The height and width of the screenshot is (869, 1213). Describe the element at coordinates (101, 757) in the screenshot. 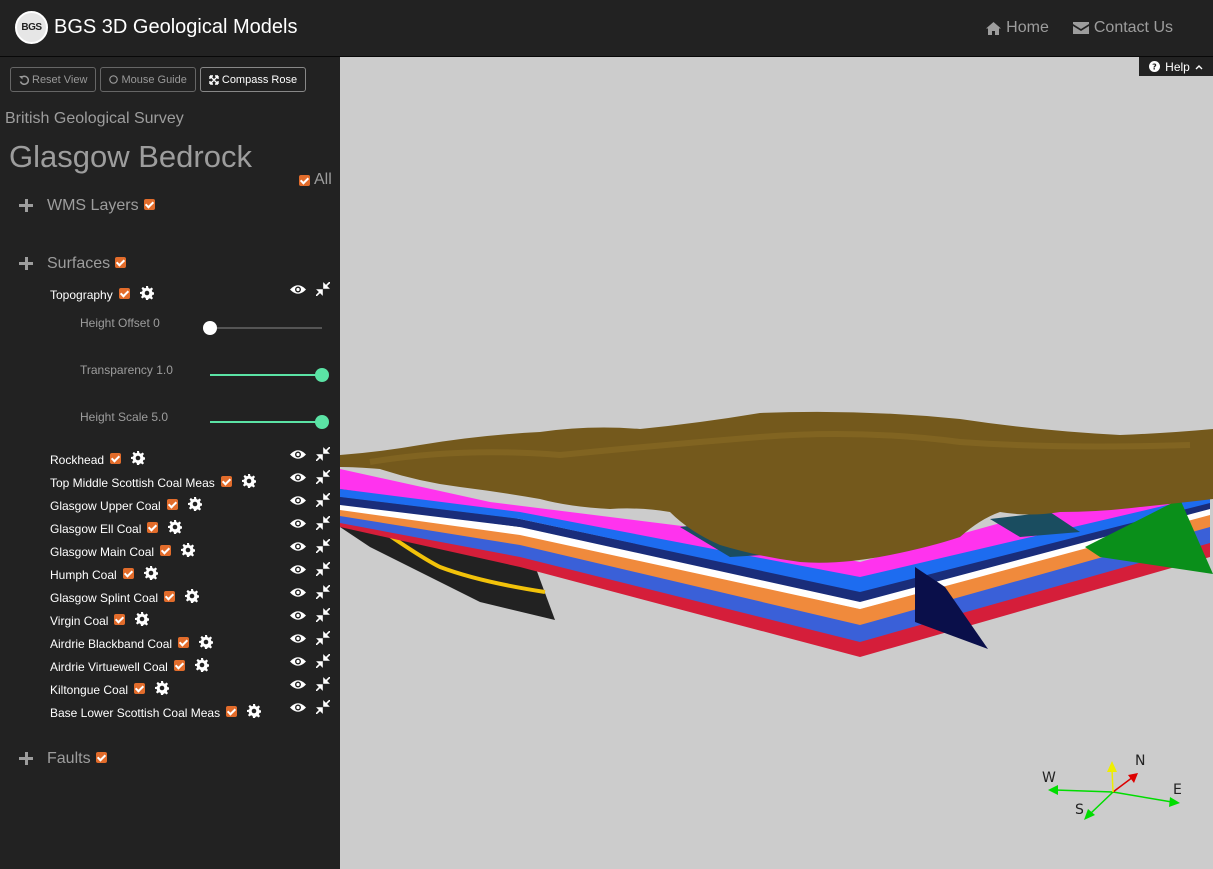

I see `faults-checkbox` at that location.